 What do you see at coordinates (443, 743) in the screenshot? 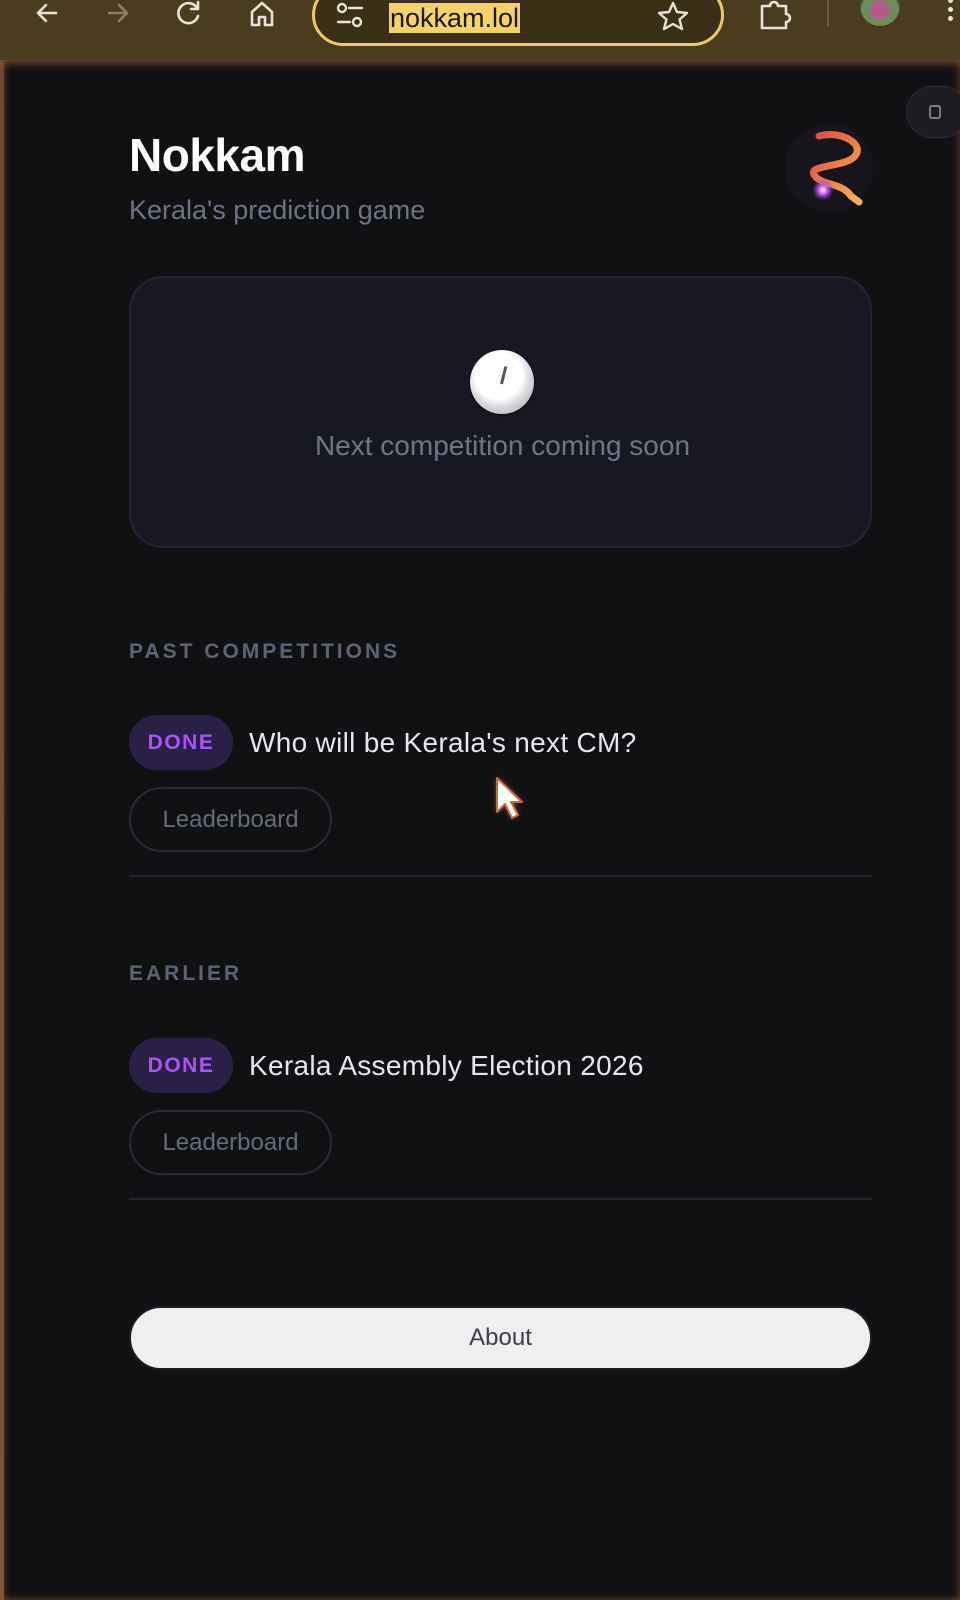
I see `competition-title: Who will be Kerala's next CM?` at bounding box center [443, 743].